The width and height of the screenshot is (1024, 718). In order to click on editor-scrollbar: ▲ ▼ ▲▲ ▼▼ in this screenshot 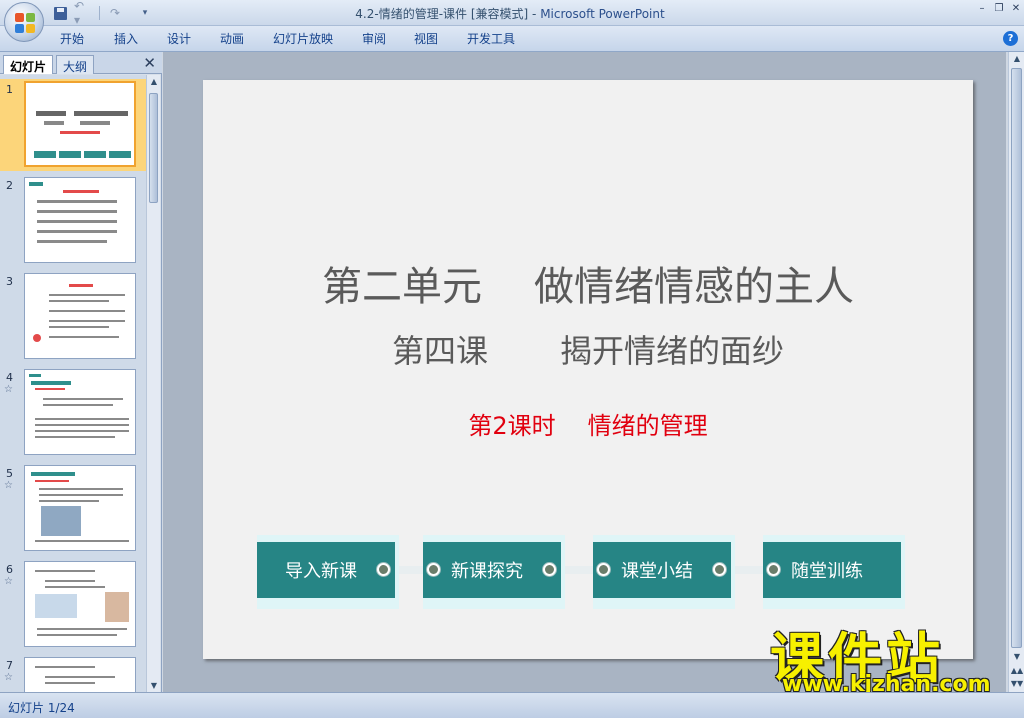, I will do `click(1016, 372)`.